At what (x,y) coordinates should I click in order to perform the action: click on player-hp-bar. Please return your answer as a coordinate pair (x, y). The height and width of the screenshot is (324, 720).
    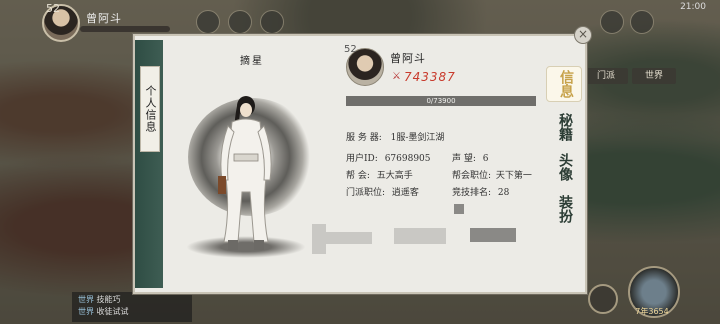
    Looking at the image, I should click on (125, 29).